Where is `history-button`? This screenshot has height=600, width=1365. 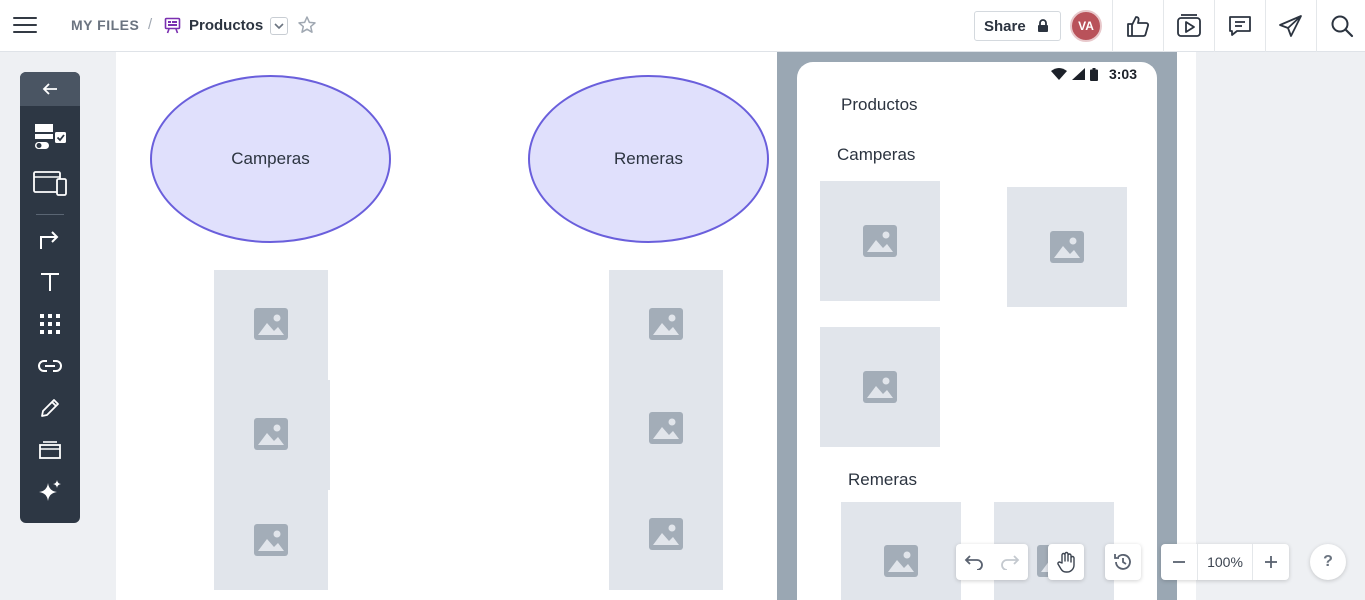
history-button is located at coordinates (1123, 562).